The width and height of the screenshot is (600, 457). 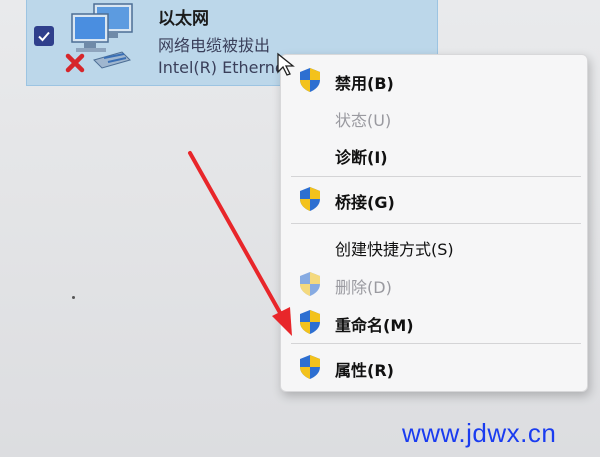 What do you see at coordinates (73, 297) in the screenshot?
I see `speck` at bounding box center [73, 297].